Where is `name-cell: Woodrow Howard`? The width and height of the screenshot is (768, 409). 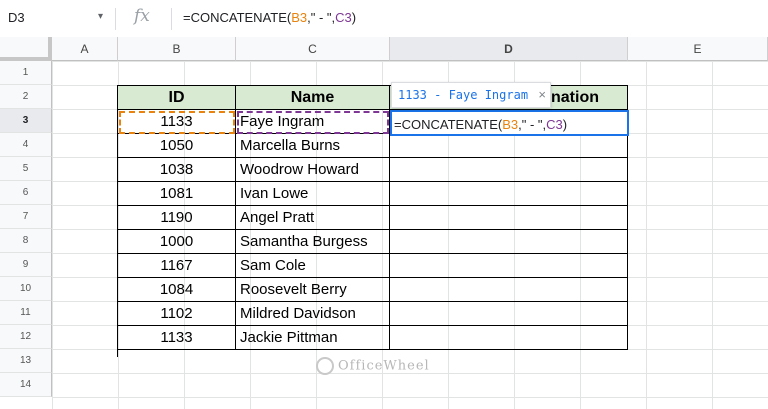
name-cell: Woodrow Howard is located at coordinates (313, 170).